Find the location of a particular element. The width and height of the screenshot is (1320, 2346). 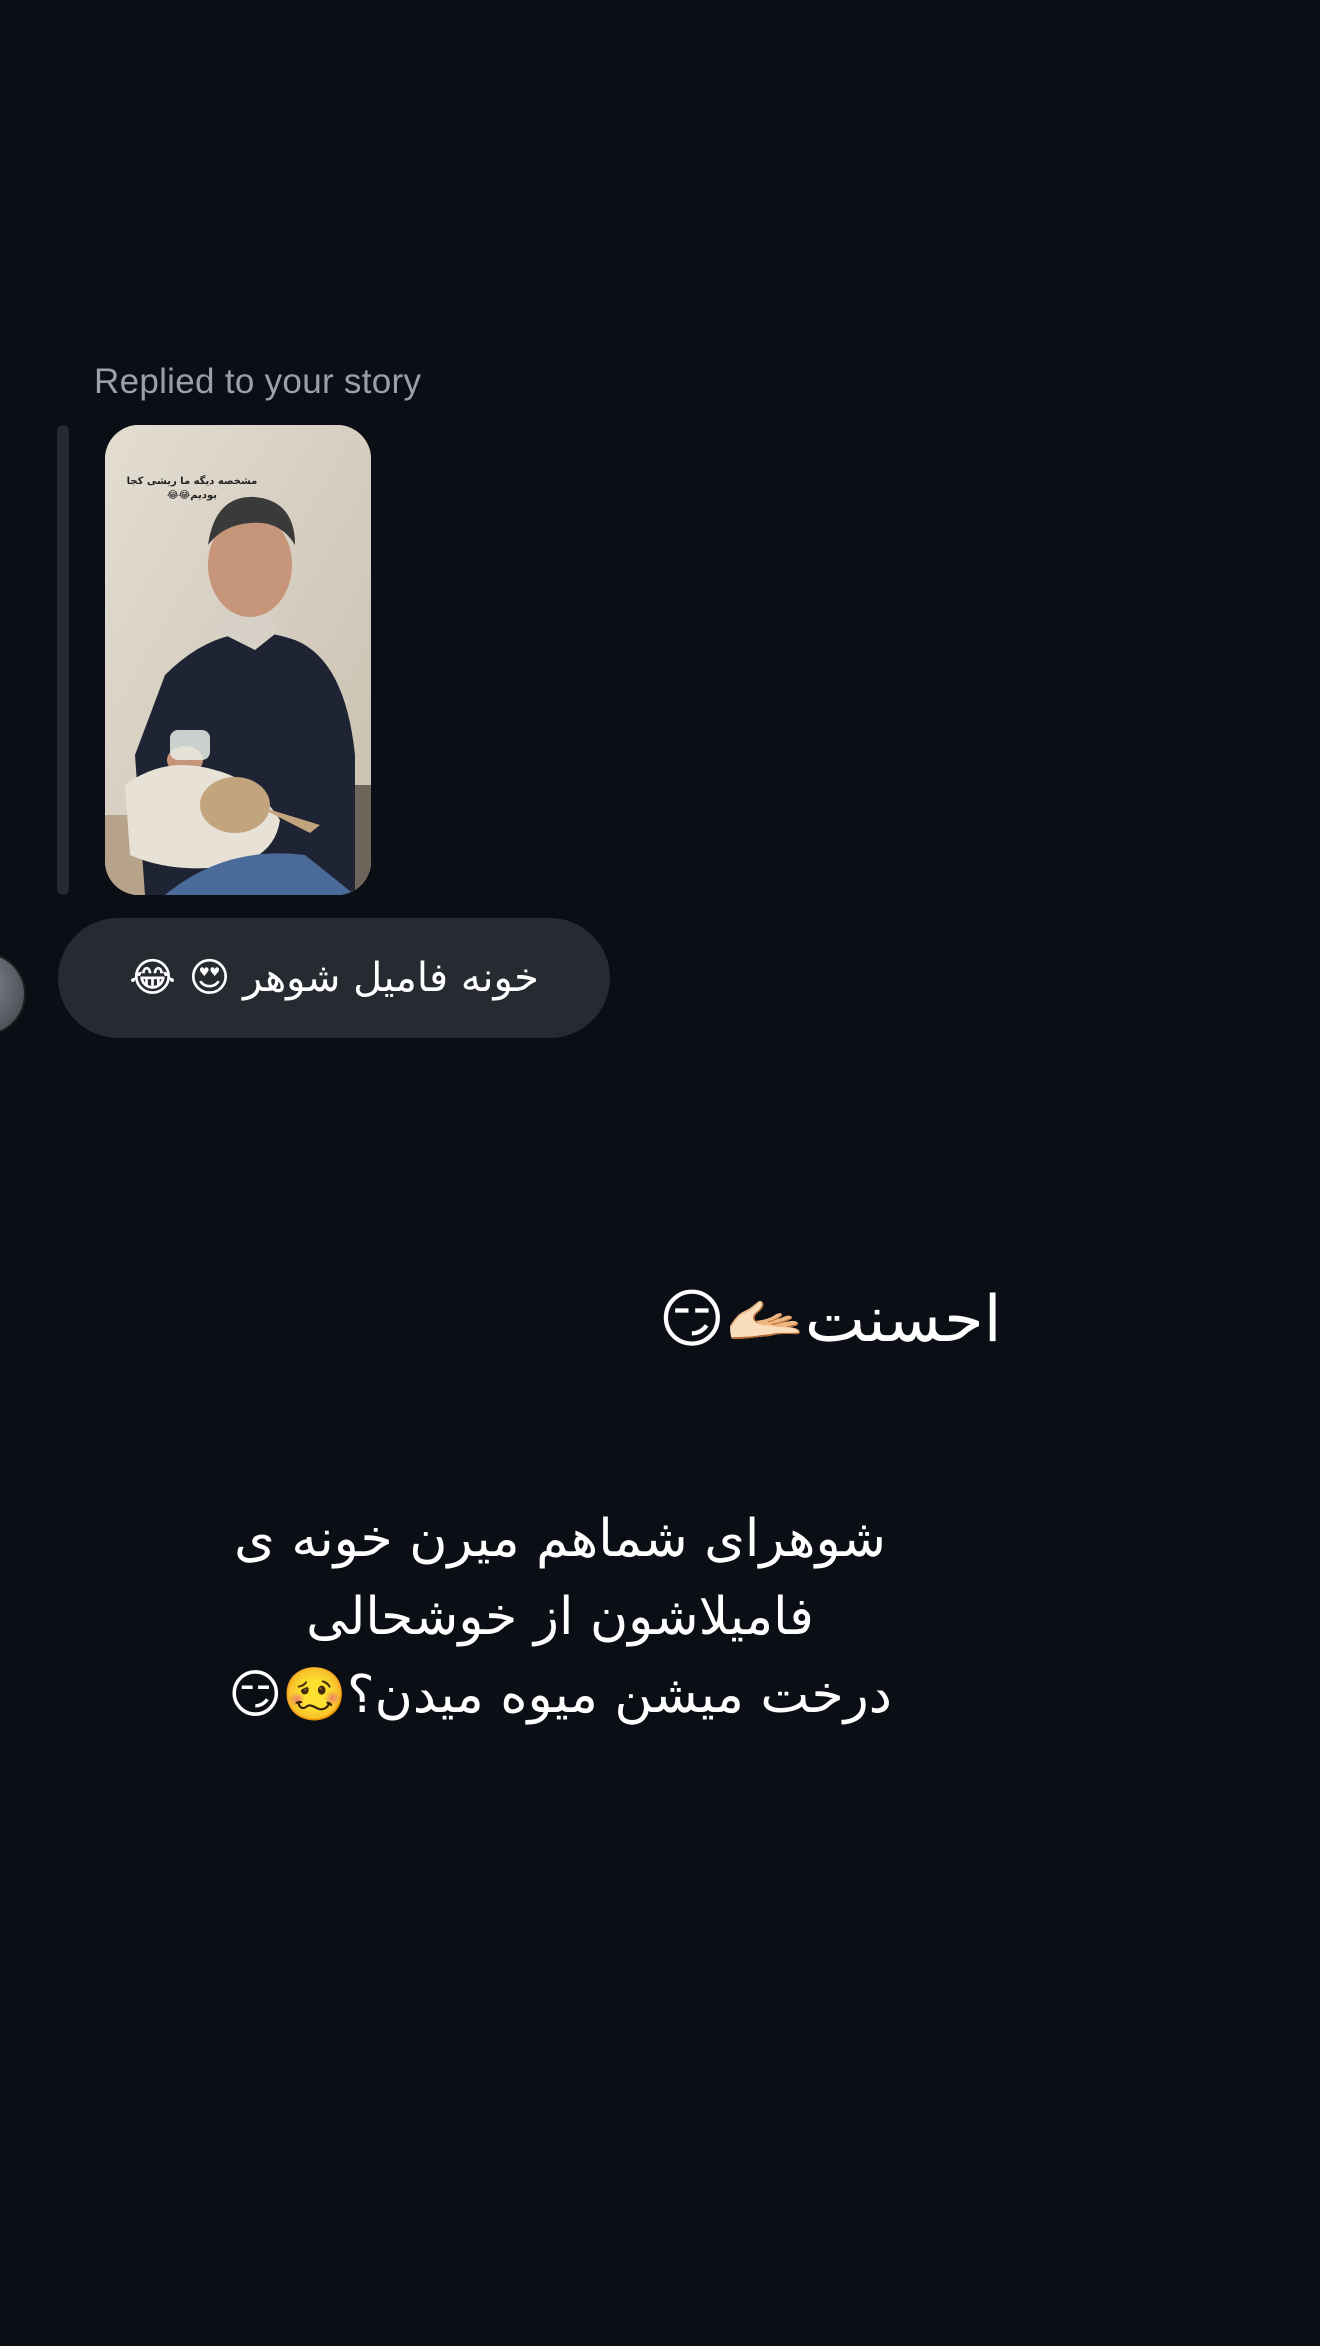

message-text: خونه فامیل شوهر 😍 😂 is located at coordinates (334, 978).